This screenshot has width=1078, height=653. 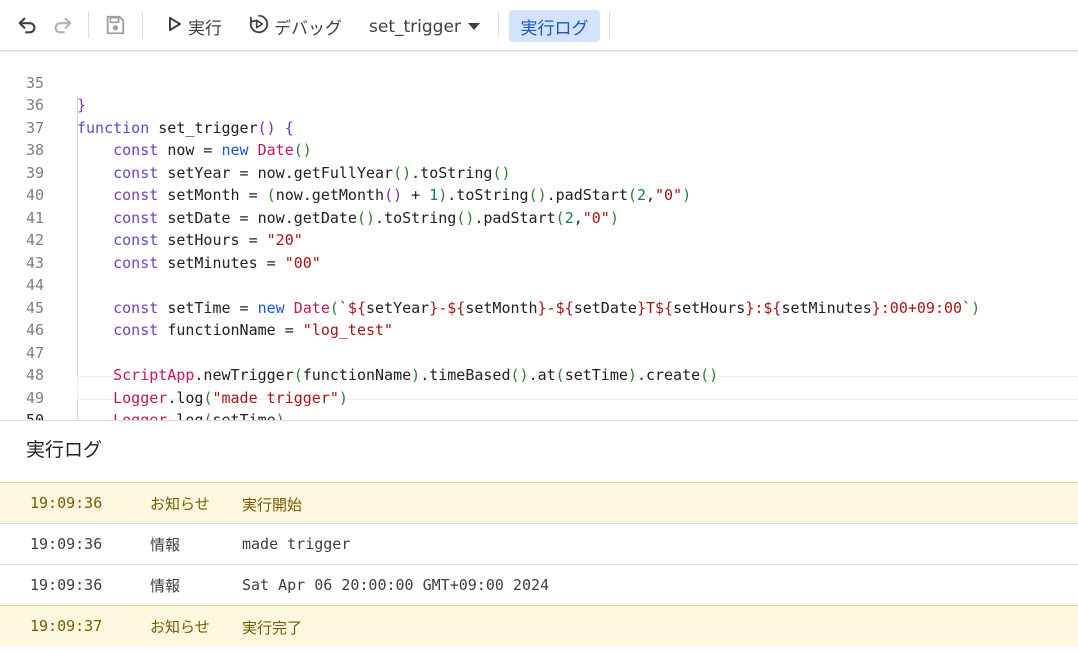 I want to click on log-row: 19:09:37 お知らせ 実行完了, so click(x=539, y=625).